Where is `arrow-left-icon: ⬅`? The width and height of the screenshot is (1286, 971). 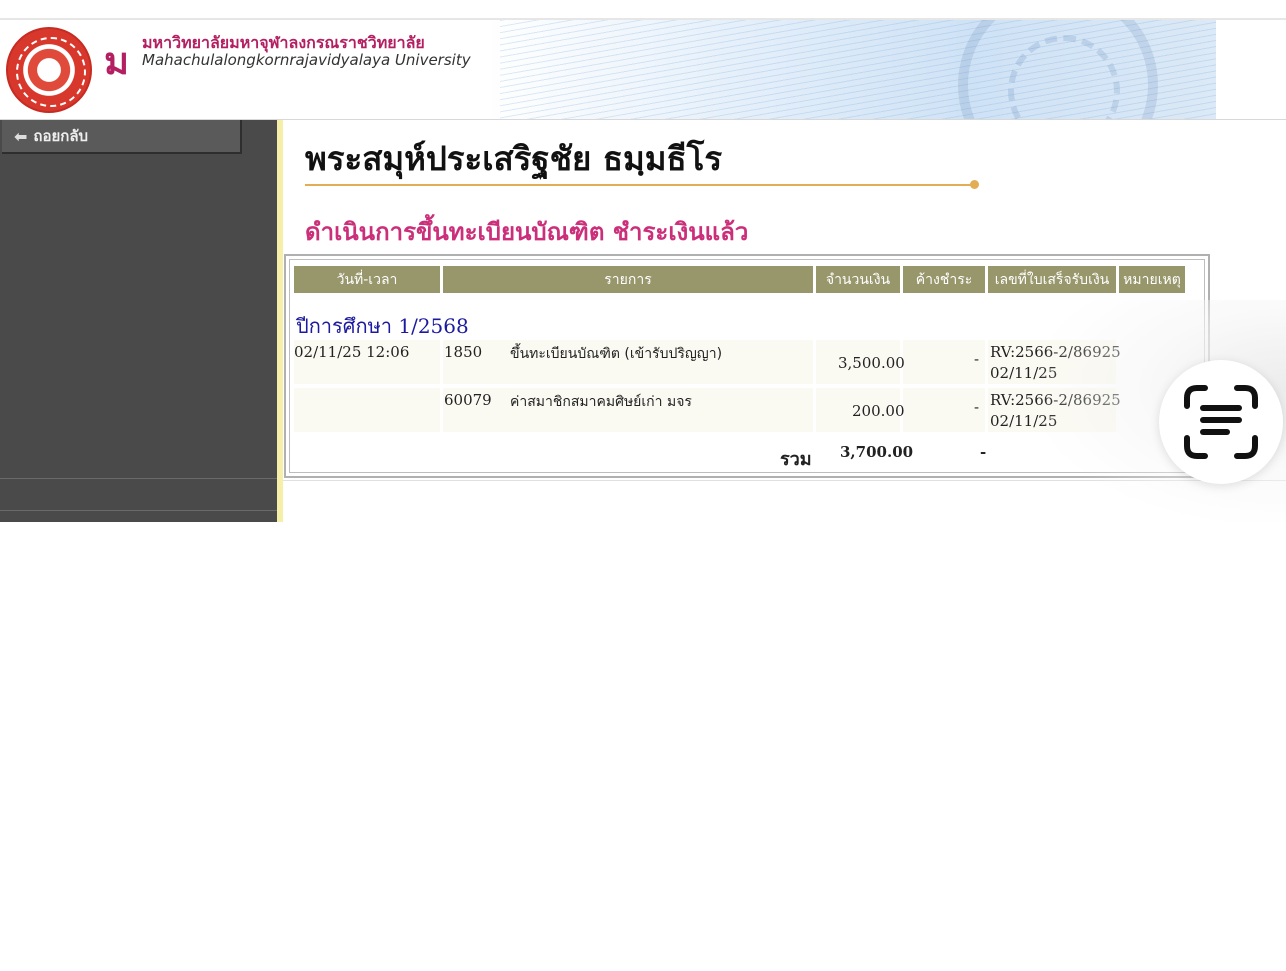
arrow-left-icon: ⬅ is located at coordinates (21, 136).